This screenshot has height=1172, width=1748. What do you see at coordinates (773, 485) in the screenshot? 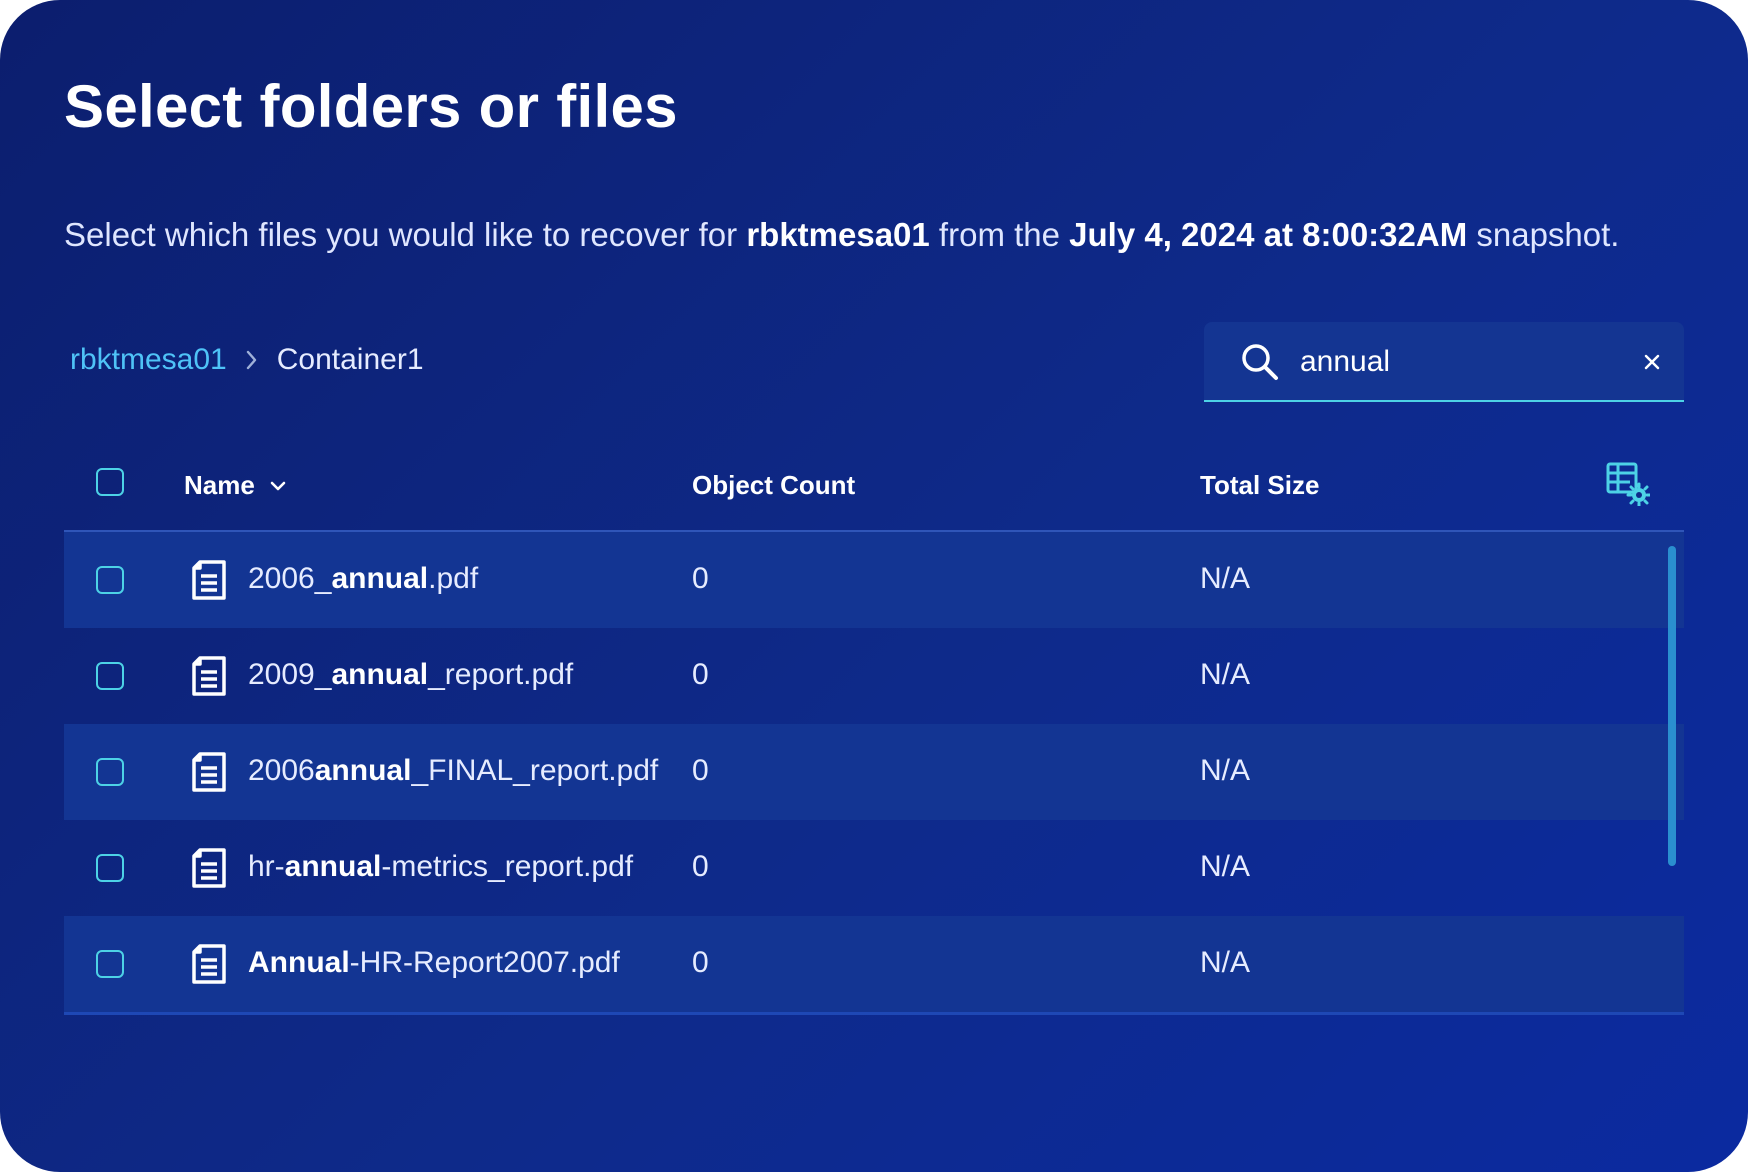
I see `column-header-object-count: Object Count` at bounding box center [773, 485].